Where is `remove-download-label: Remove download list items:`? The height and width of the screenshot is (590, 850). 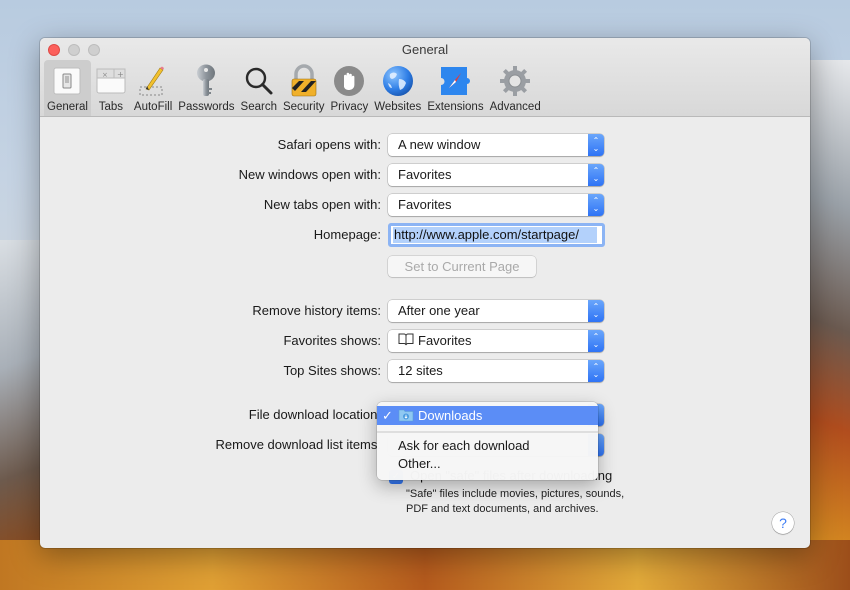
remove-download-label: Remove download list items: is located at coordinates (298, 444).